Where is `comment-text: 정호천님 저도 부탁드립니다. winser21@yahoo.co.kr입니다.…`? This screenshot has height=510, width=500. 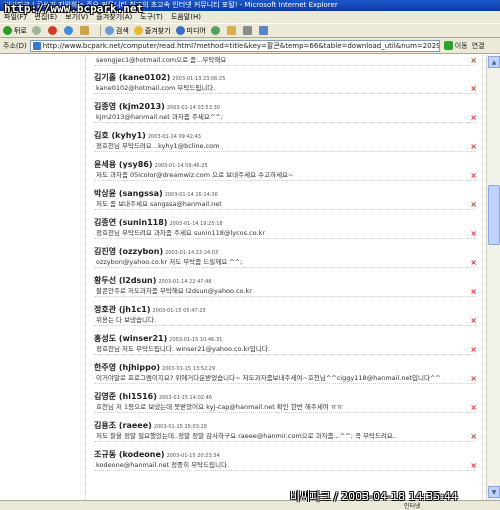
comment-text: 정호천님 저도 부탁드립니다. winser21@yahoo.co.kr입니다.… is located at coordinates (285, 349).